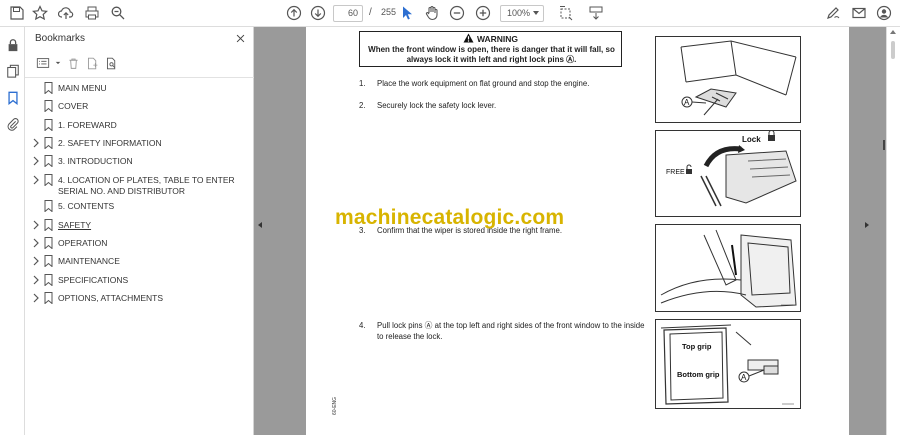  What do you see at coordinates (12, 44) in the screenshot?
I see `lock-icon` at bounding box center [12, 44].